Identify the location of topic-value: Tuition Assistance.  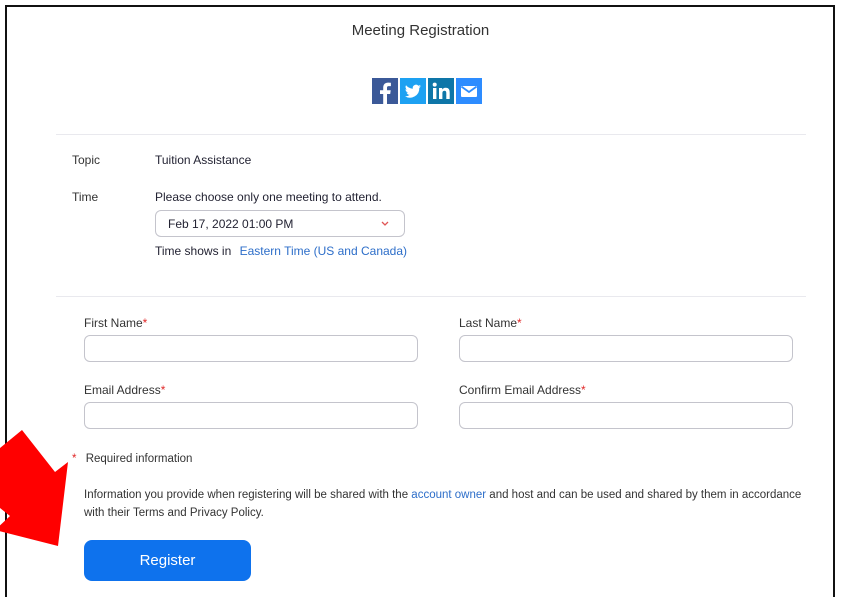
(203, 160).